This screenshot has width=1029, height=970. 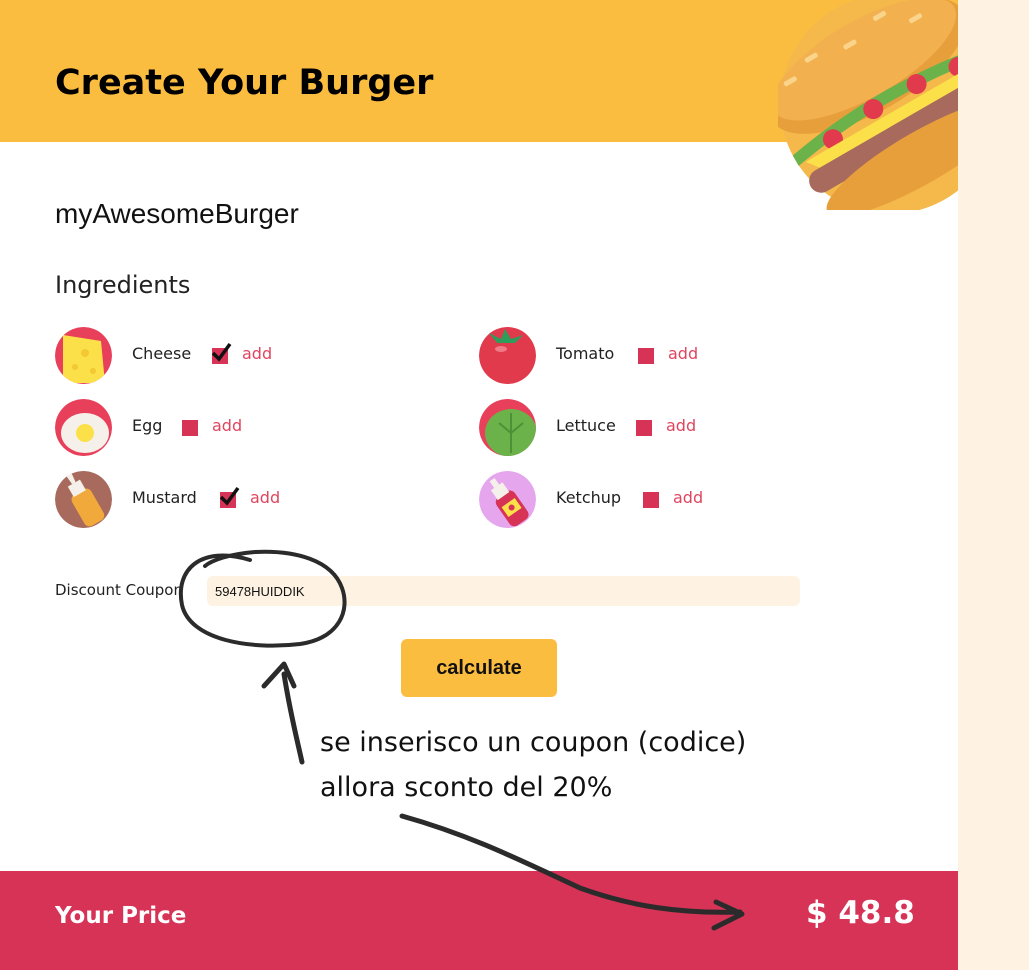 What do you see at coordinates (119, 590) in the screenshot?
I see `coupon-label: Discount Coupon` at bounding box center [119, 590].